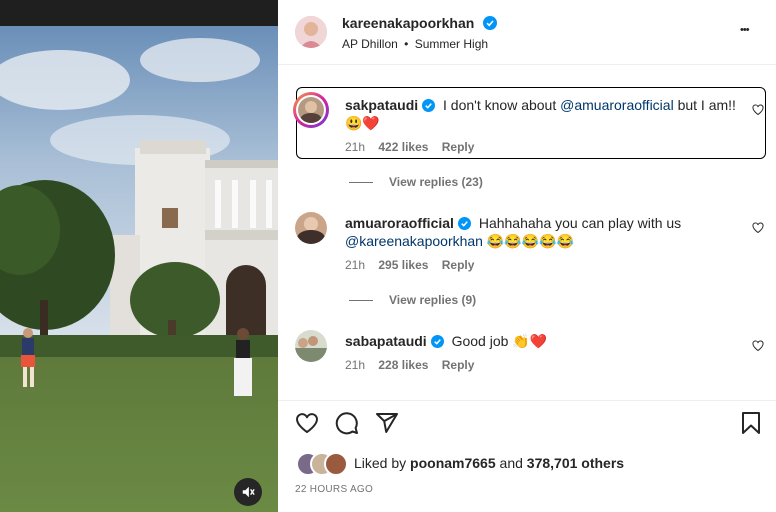  I want to click on author-avatar-image, so click(311, 32).